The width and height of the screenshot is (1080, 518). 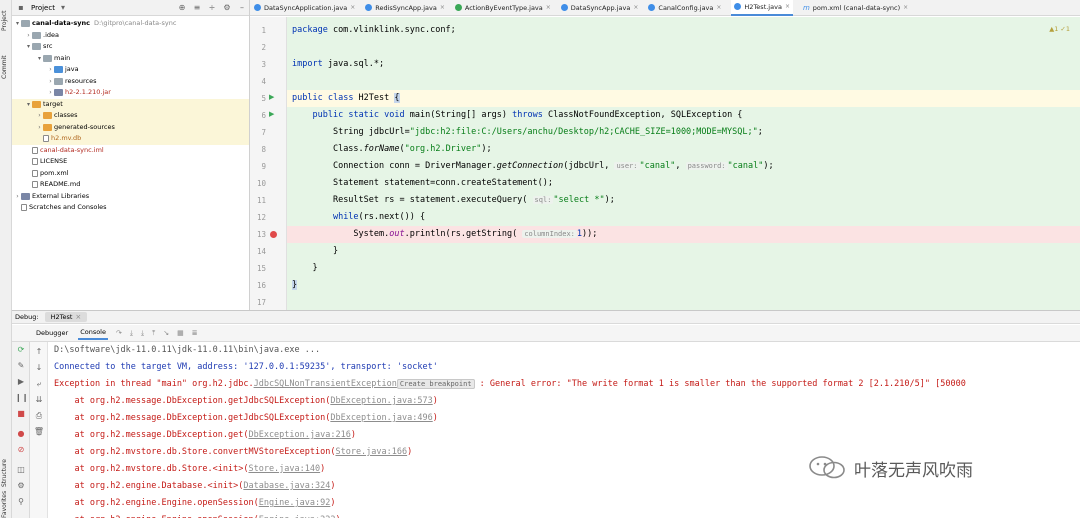 I want to click on tree-item: Scratches and Consoles, so click(x=130, y=208).